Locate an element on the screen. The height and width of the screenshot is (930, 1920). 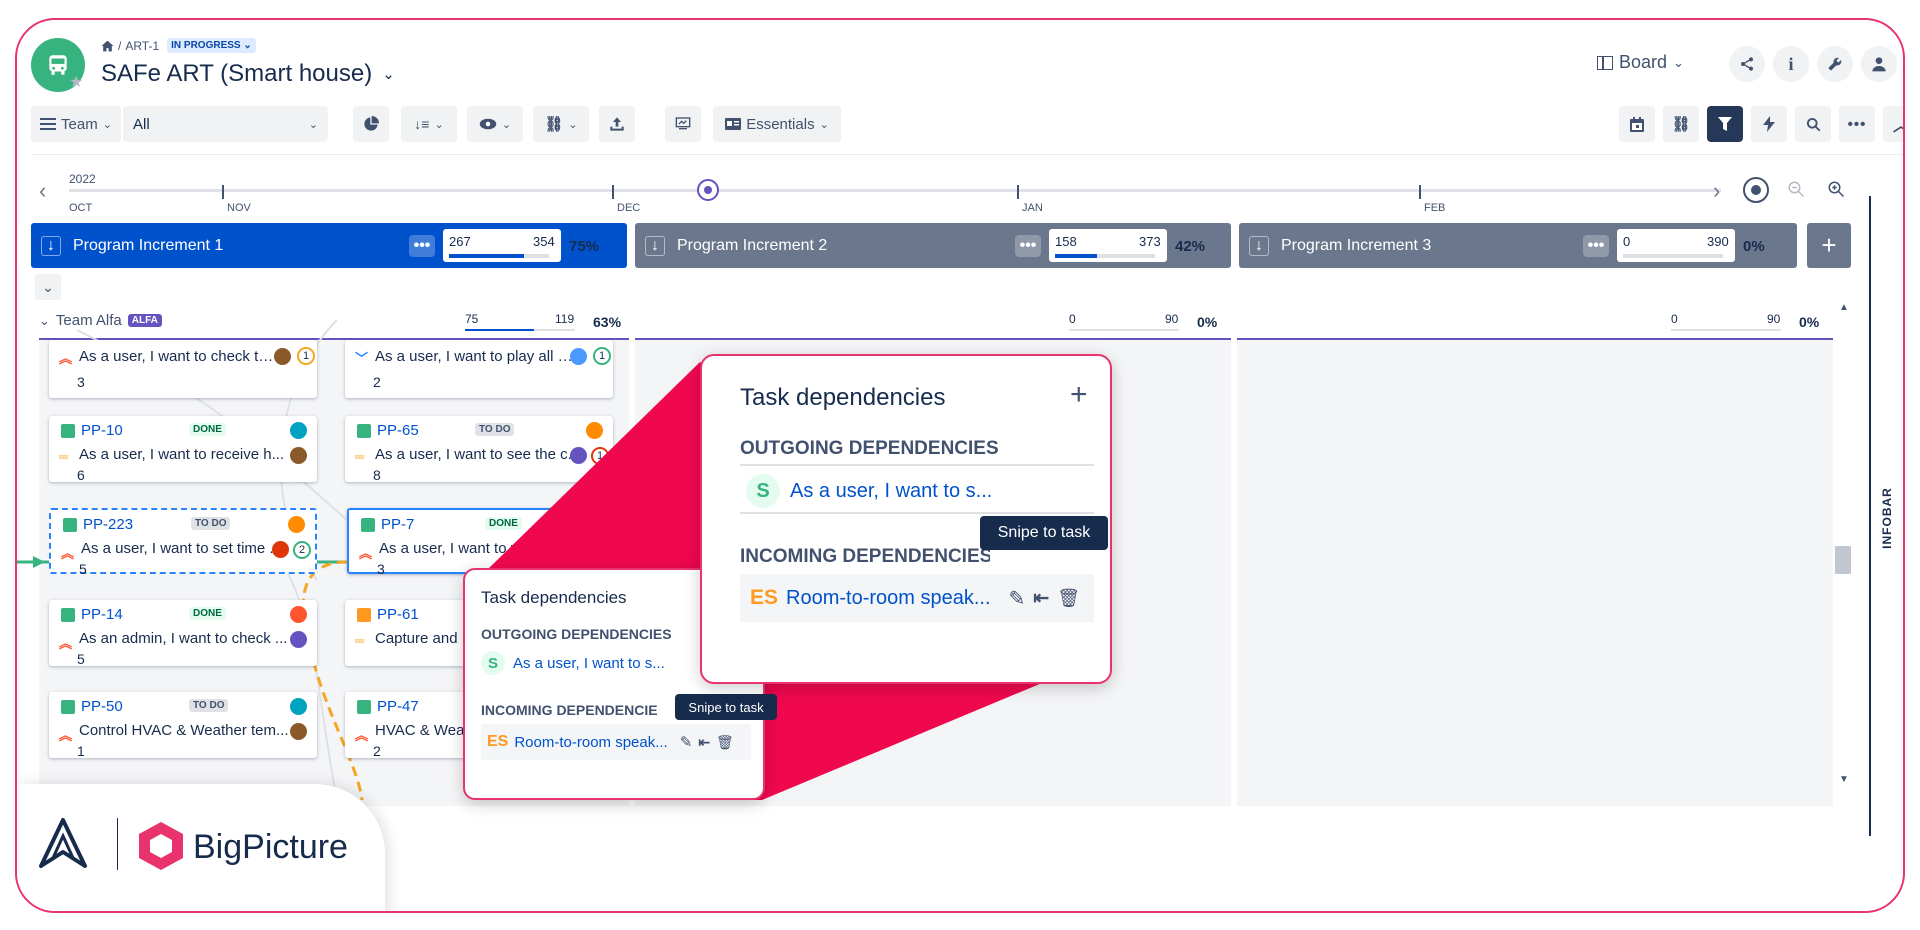
scroll-down-arrow: ▼ is located at coordinates (1844, 779).